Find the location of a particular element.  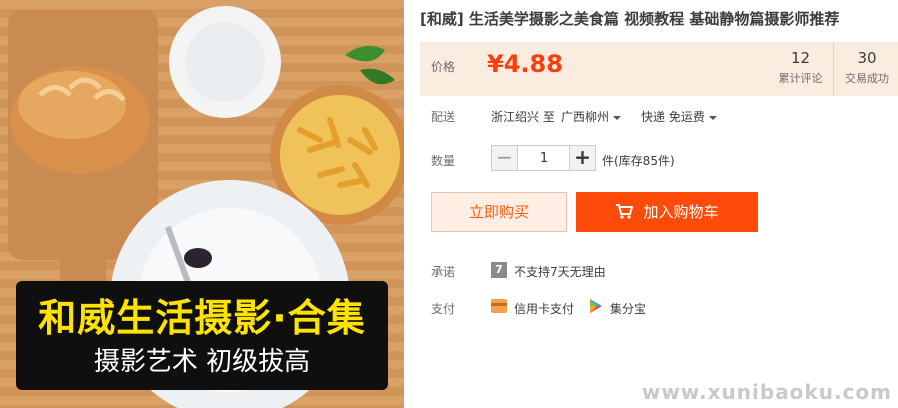

jifenbao-icon is located at coordinates (596, 306).